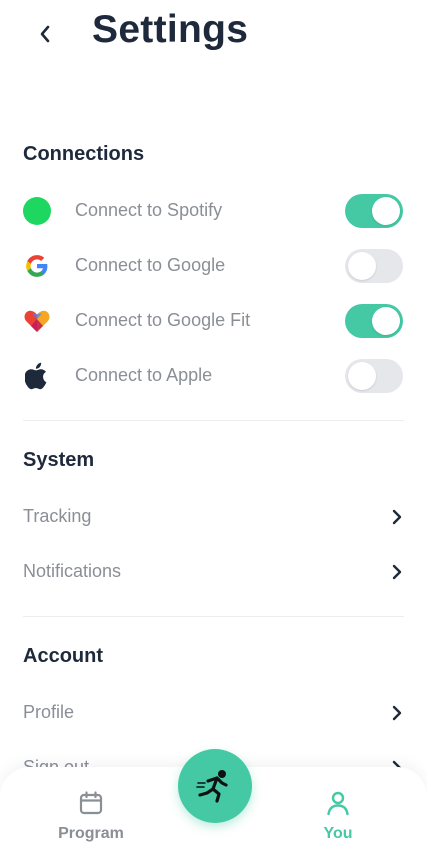  Describe the element at coordinates (338, 819) in the screenshot. I see `tab-you: You` at that location.